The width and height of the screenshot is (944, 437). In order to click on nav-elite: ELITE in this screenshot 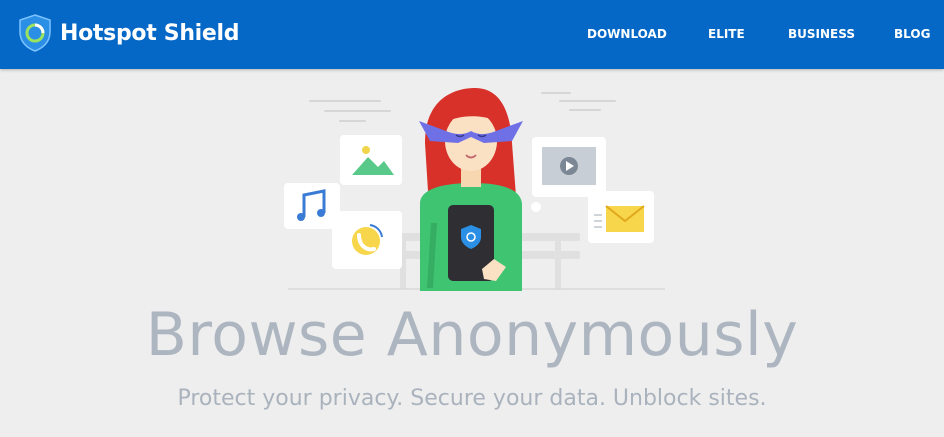, I will do `click(726, 34)`.